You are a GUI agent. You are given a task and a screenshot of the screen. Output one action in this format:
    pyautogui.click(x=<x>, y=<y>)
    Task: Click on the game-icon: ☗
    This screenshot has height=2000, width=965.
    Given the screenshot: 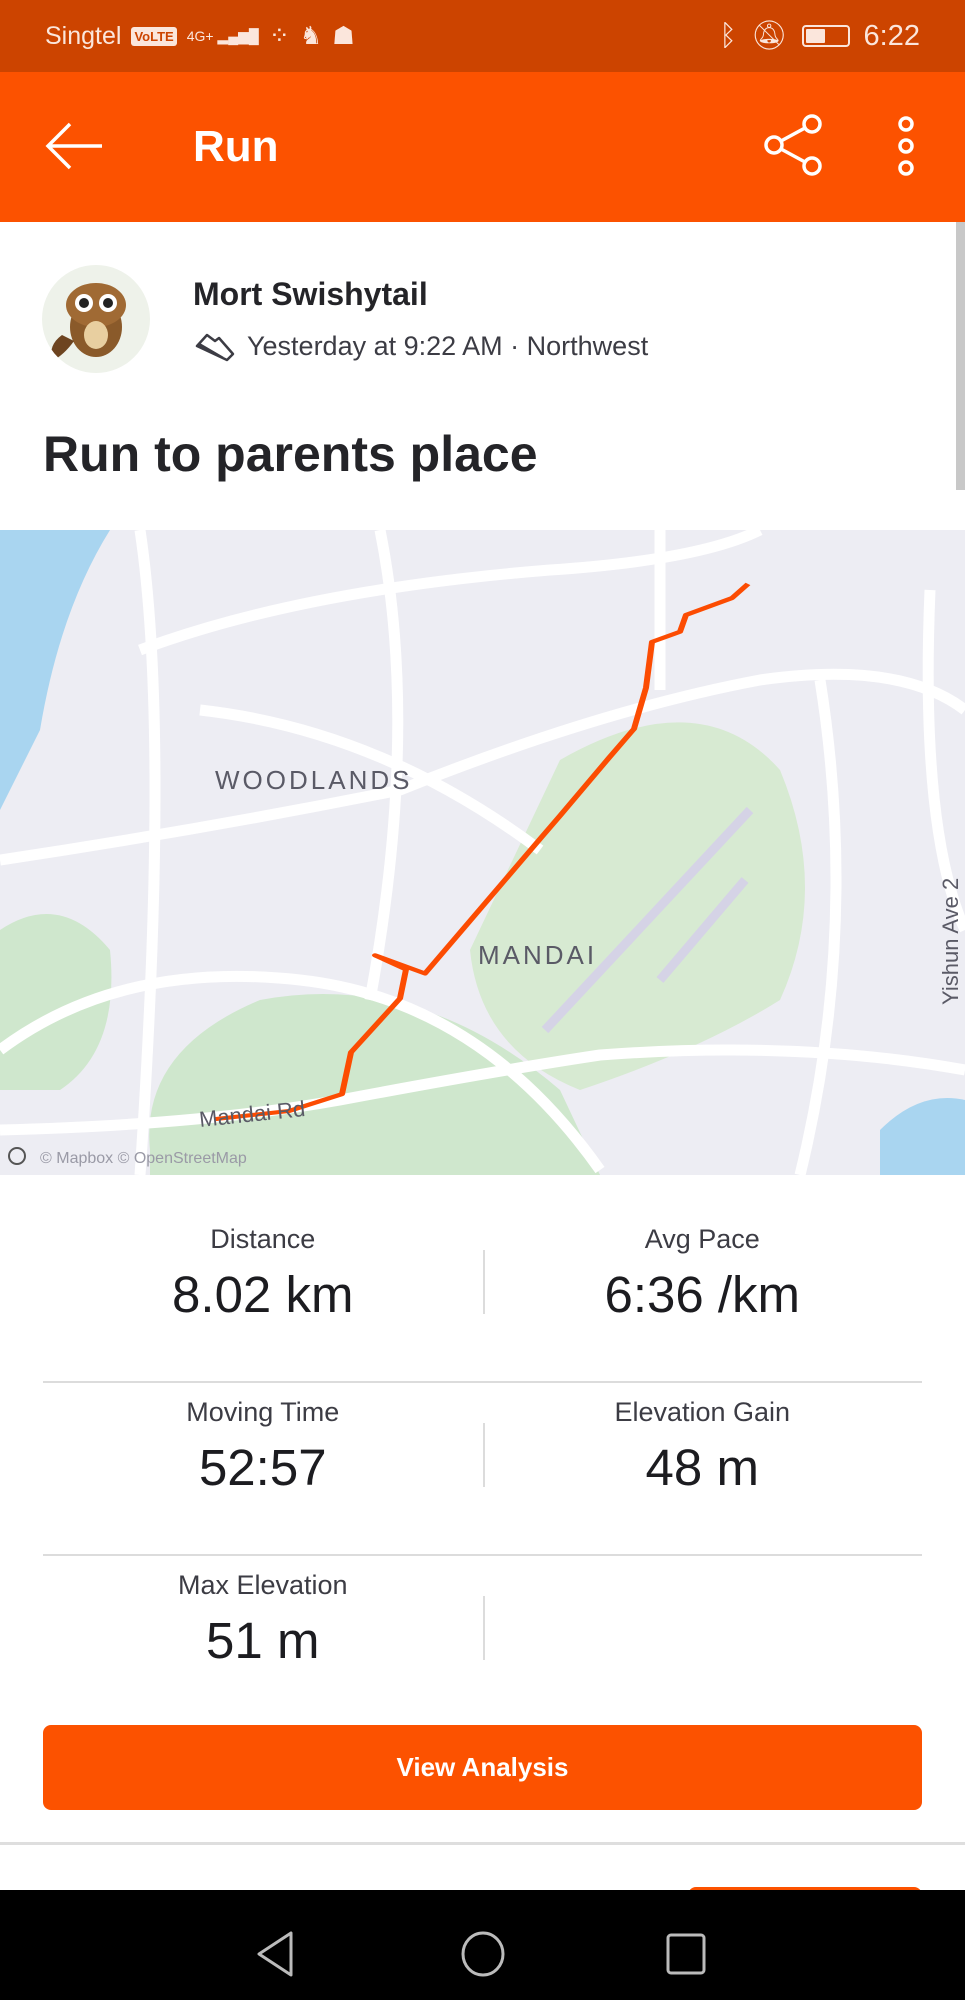 What is the action you would take?
    pyautogui.click(x=343, y=36)
    